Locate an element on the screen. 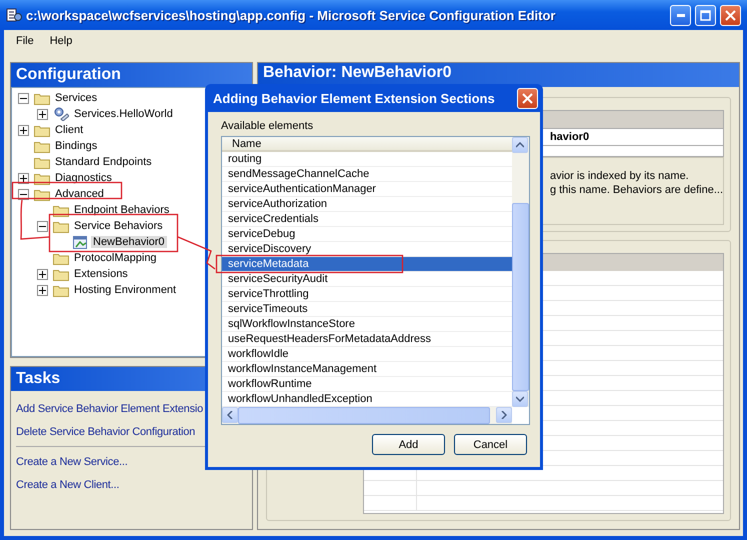 Image resolution: width=747 pixels, height=540 pixels. tree-item: Hosting Environment is located at coordinates (125, 290).